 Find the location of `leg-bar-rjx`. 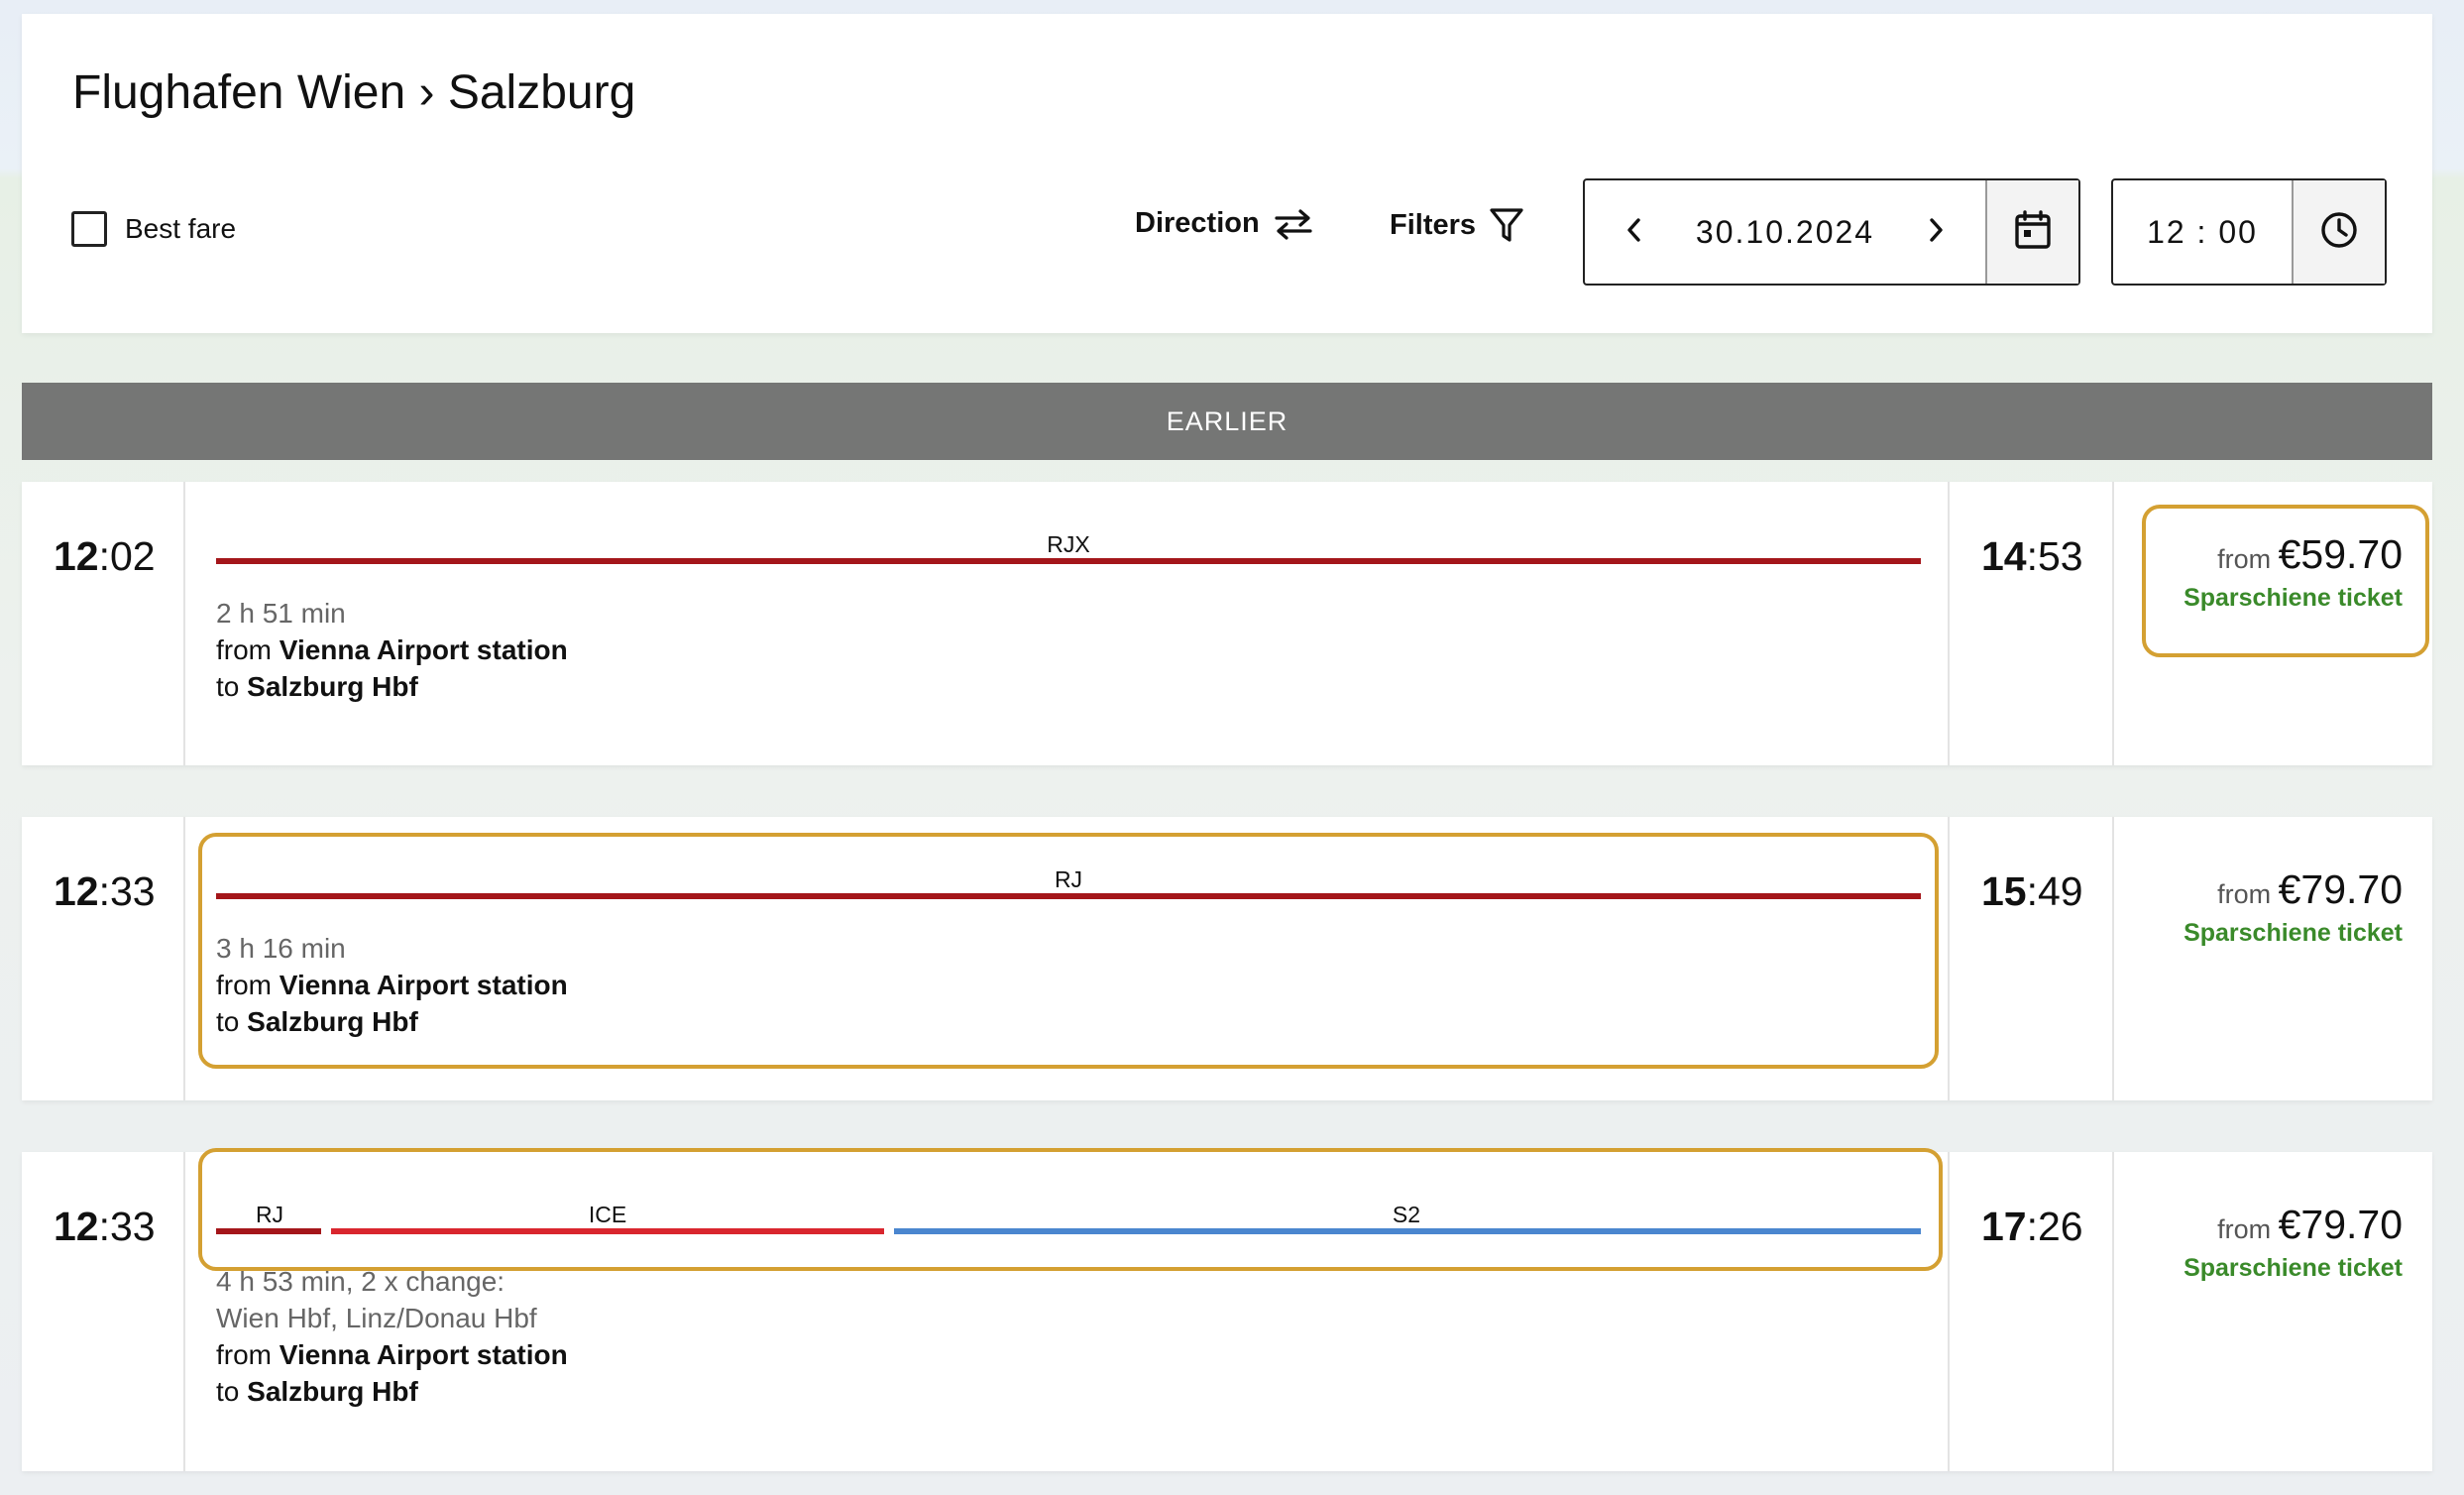

leg-bar-rjx is located at coordinates (1068, 561).